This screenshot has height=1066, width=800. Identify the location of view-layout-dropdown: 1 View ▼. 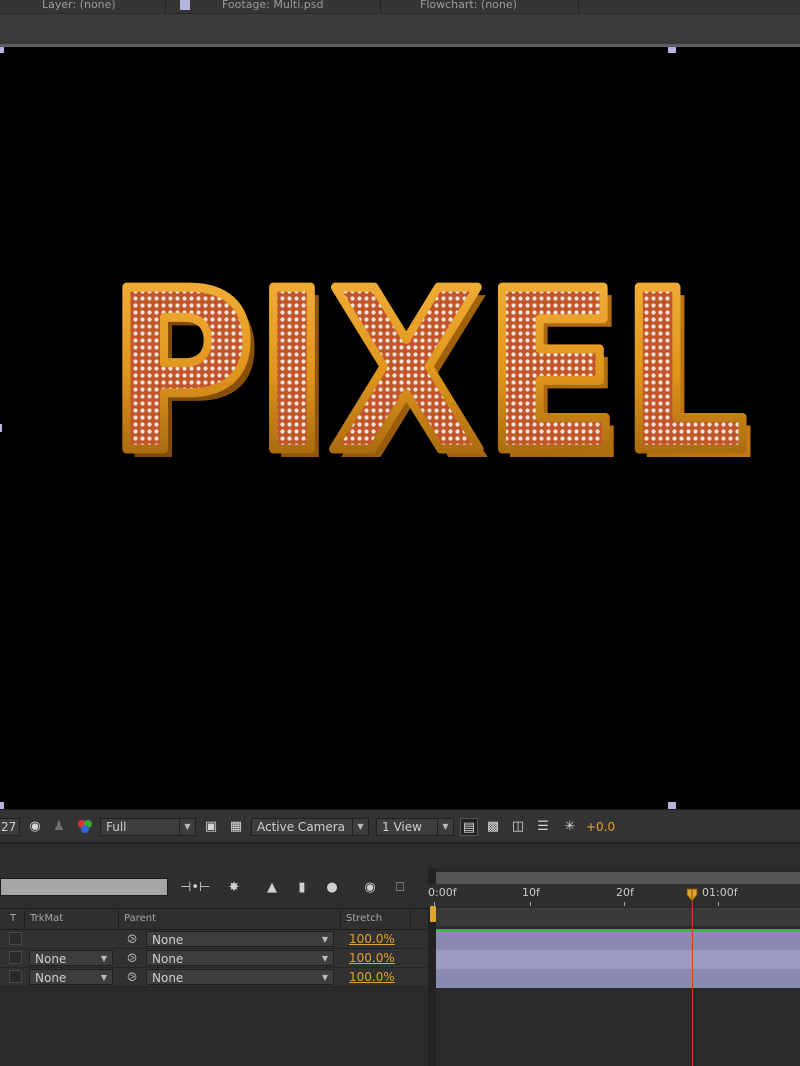
(415, 827).